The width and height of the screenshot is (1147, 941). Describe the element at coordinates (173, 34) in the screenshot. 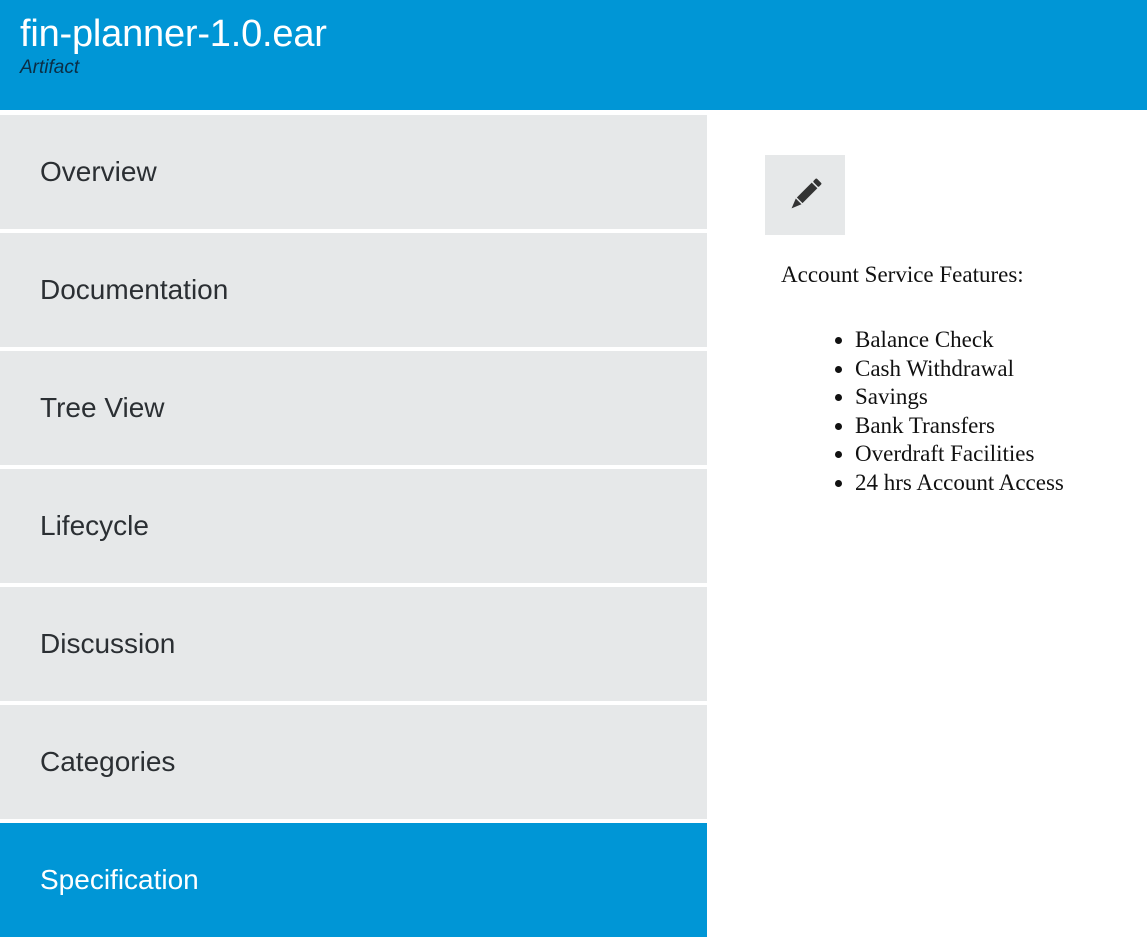

I see `artifact-title: fin-planner-1.0.ear` at that location.